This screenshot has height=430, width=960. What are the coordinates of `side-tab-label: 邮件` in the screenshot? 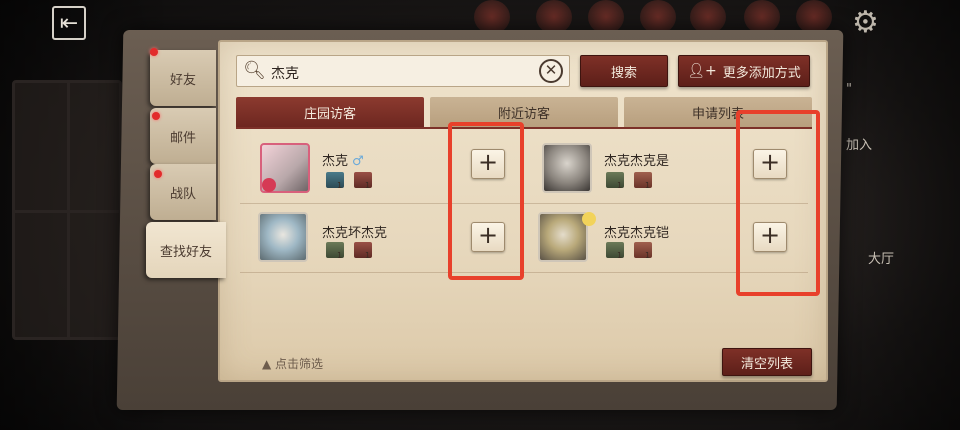 It's located at (182, 138).